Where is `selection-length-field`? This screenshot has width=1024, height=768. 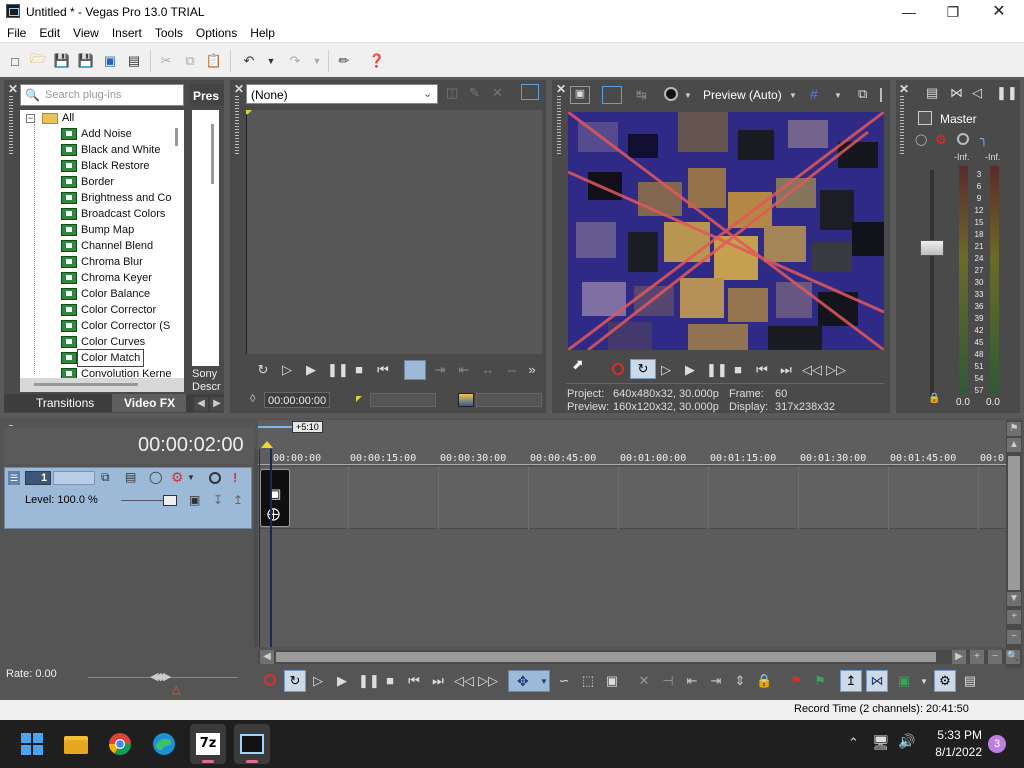
selection-length-field is located at coordinates (509, 400).